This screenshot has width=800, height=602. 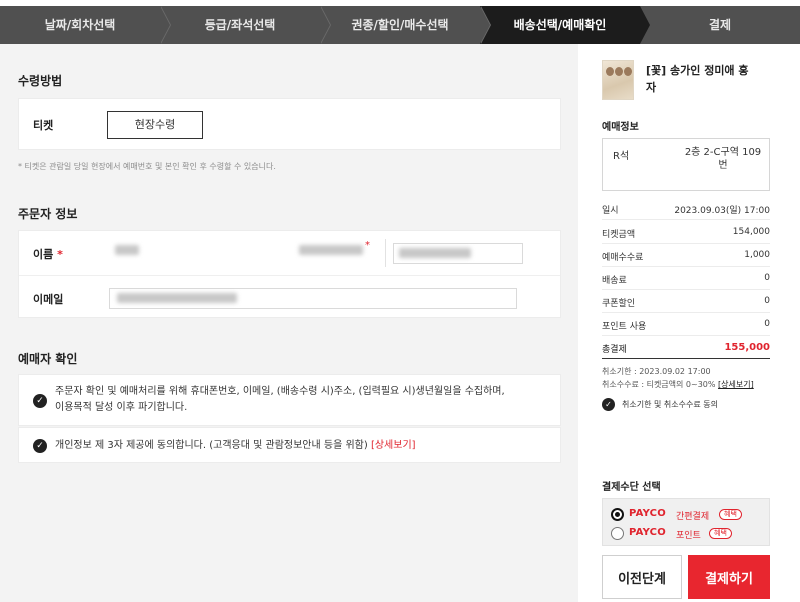 What do you see at coordinates (80, 25) in the screenshot?
I see `step-label: 날짜/회차선택` at bounding box center [80, 25].